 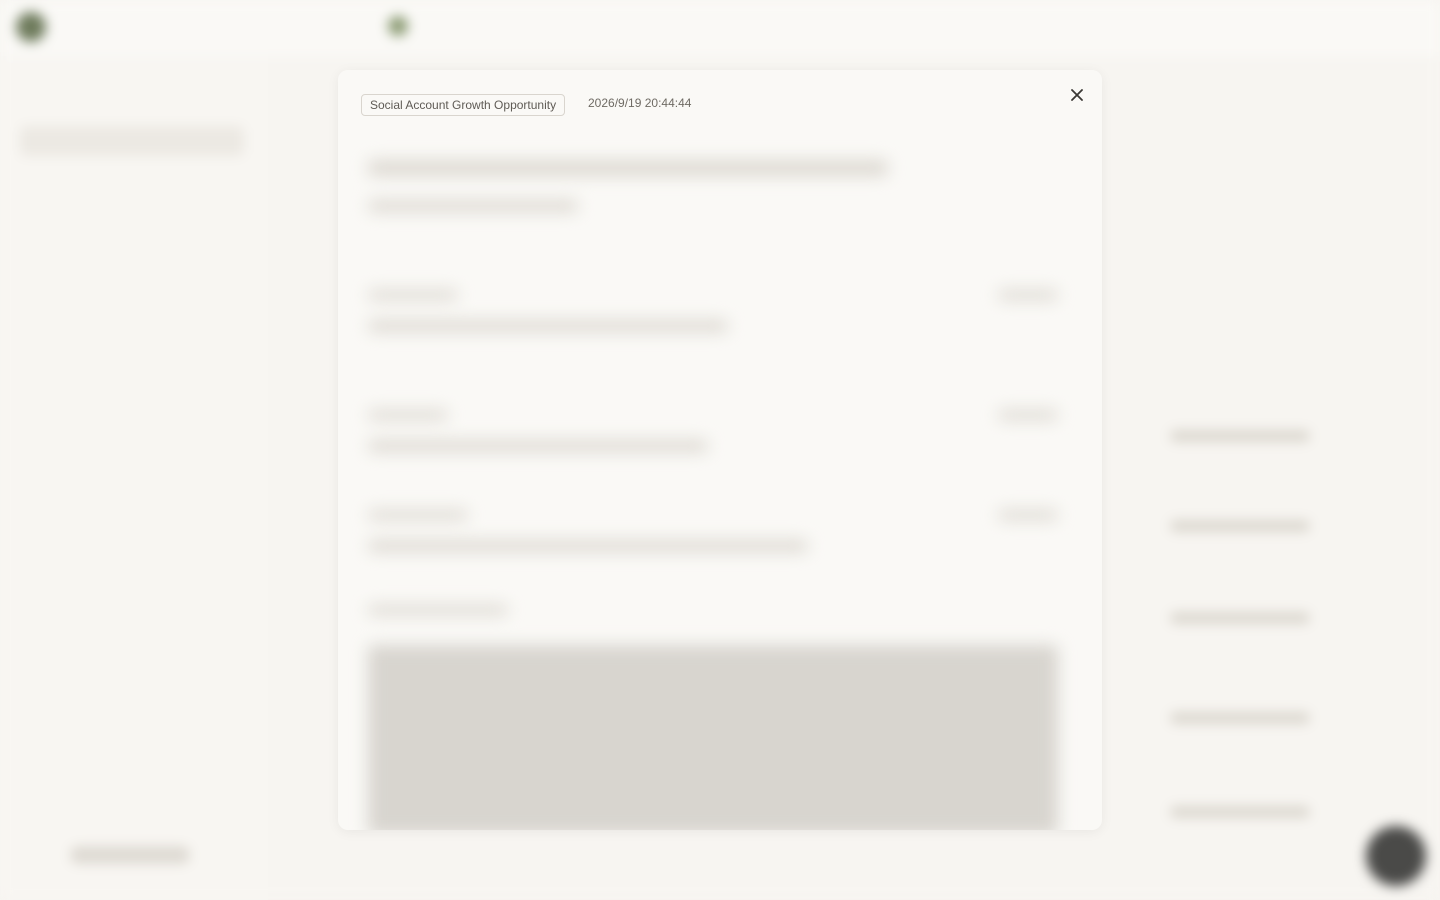 What do you see at coordinates (64, 26) in the screenshot?
I see `brand-name` at bounding box center [64, 26].